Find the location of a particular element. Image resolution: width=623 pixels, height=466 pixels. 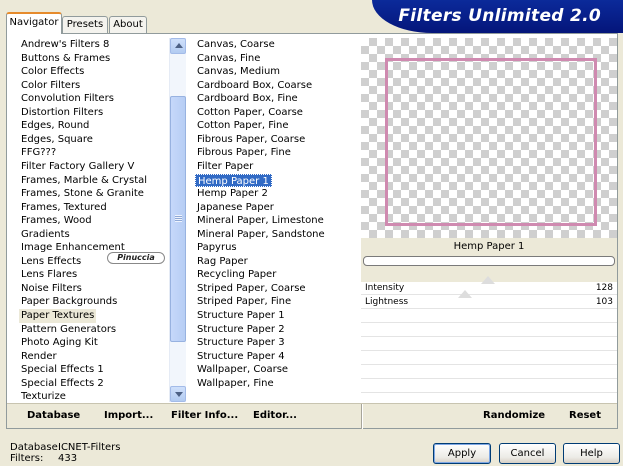

list-item: Pattern Generators is located at coordinates (68, 330).